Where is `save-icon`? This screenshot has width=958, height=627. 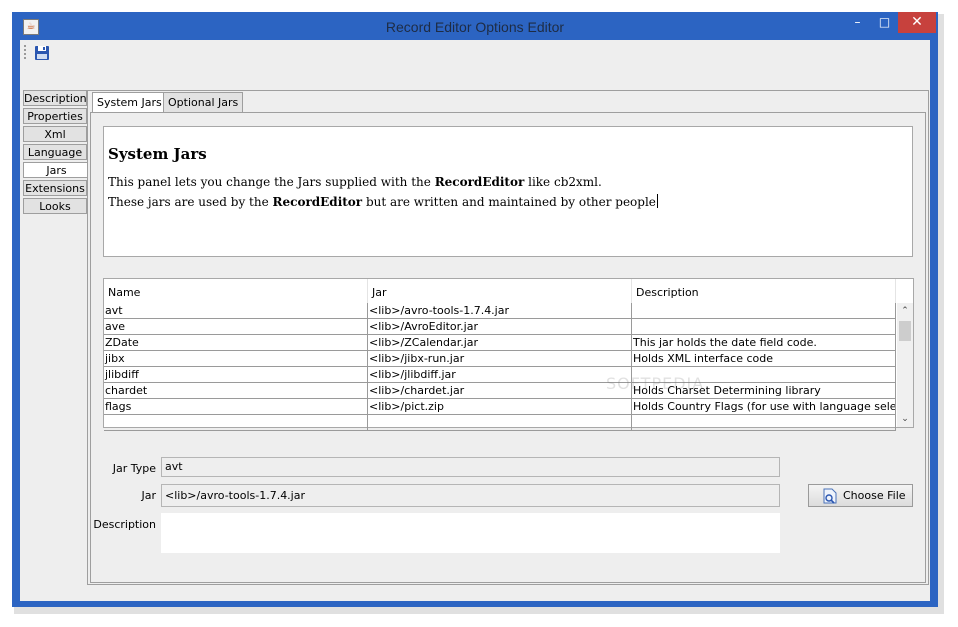
save-icon is located at coordinates (42, 53).